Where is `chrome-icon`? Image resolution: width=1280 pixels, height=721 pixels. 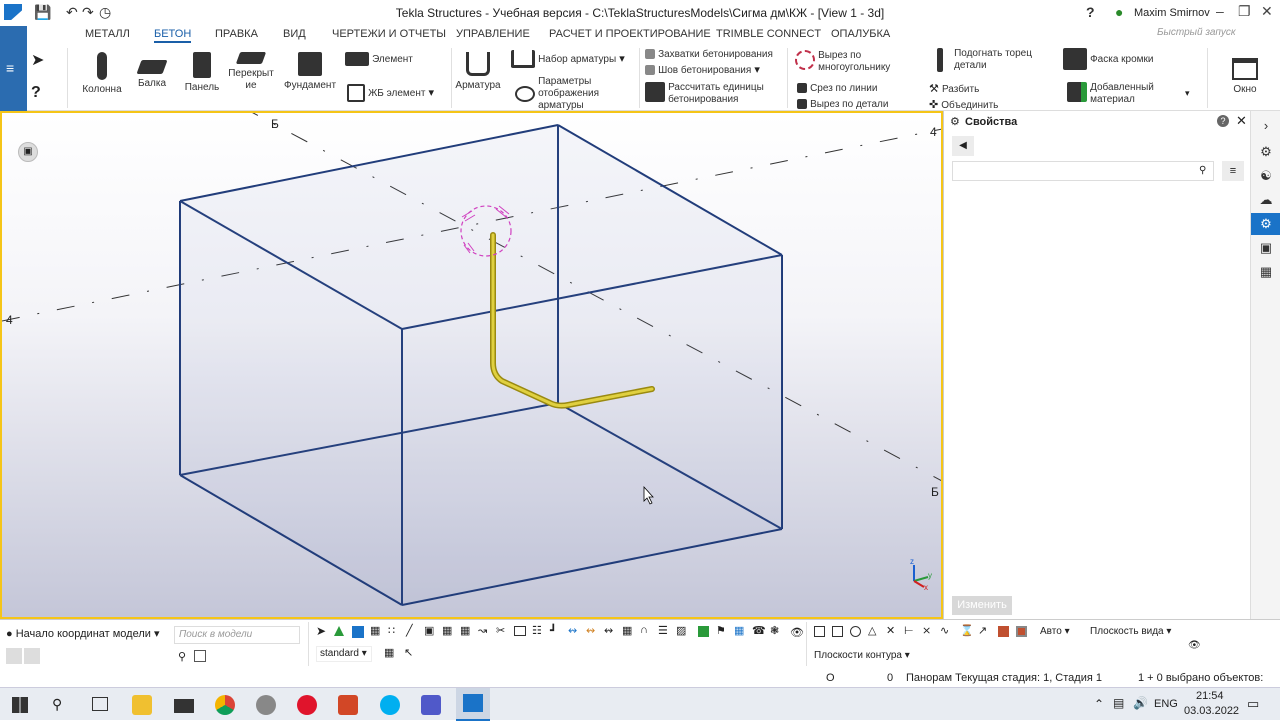
chrome-icon is located at coordinates (225, 705).